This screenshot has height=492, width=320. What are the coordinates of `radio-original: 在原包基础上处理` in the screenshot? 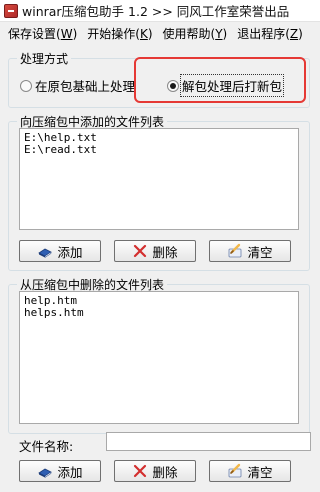 It's located at (77, 85).